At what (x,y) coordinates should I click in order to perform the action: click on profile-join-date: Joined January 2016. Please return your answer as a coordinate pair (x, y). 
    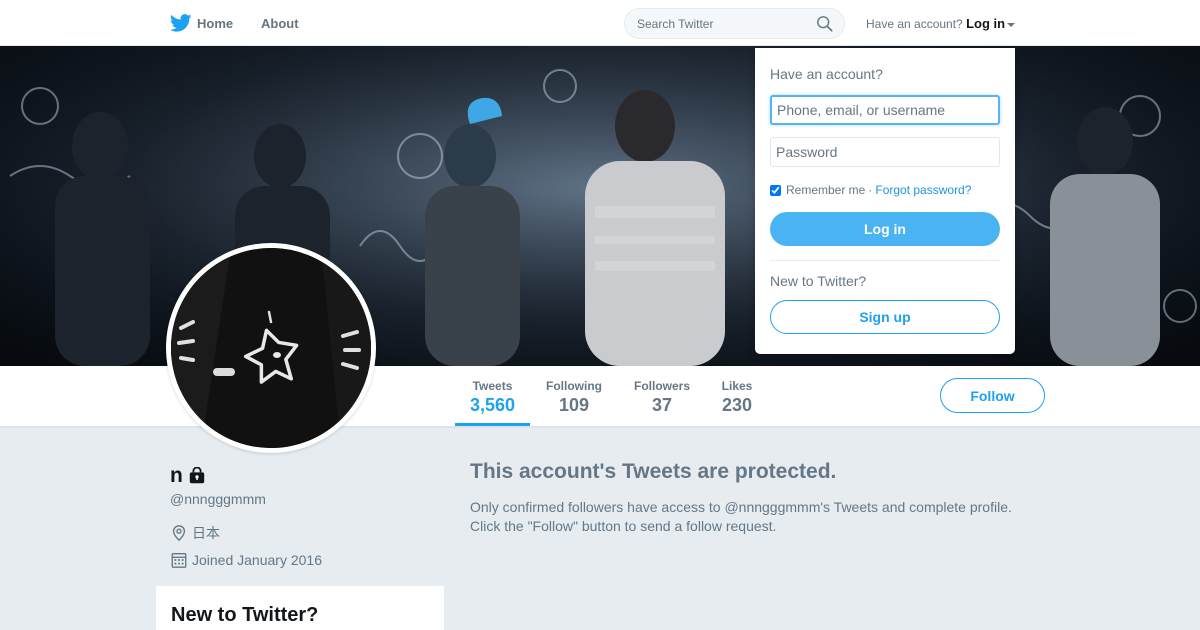
    Looking at the image, I should click on (246, 560).